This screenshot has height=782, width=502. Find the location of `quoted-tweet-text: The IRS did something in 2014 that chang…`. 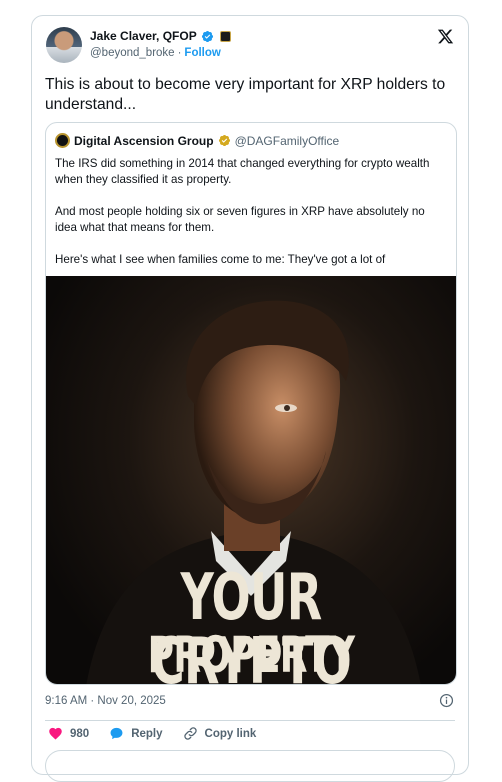

quoted-tweet-text: The IRS did something in 2014 that chang… is located at coordinates (252, 220).